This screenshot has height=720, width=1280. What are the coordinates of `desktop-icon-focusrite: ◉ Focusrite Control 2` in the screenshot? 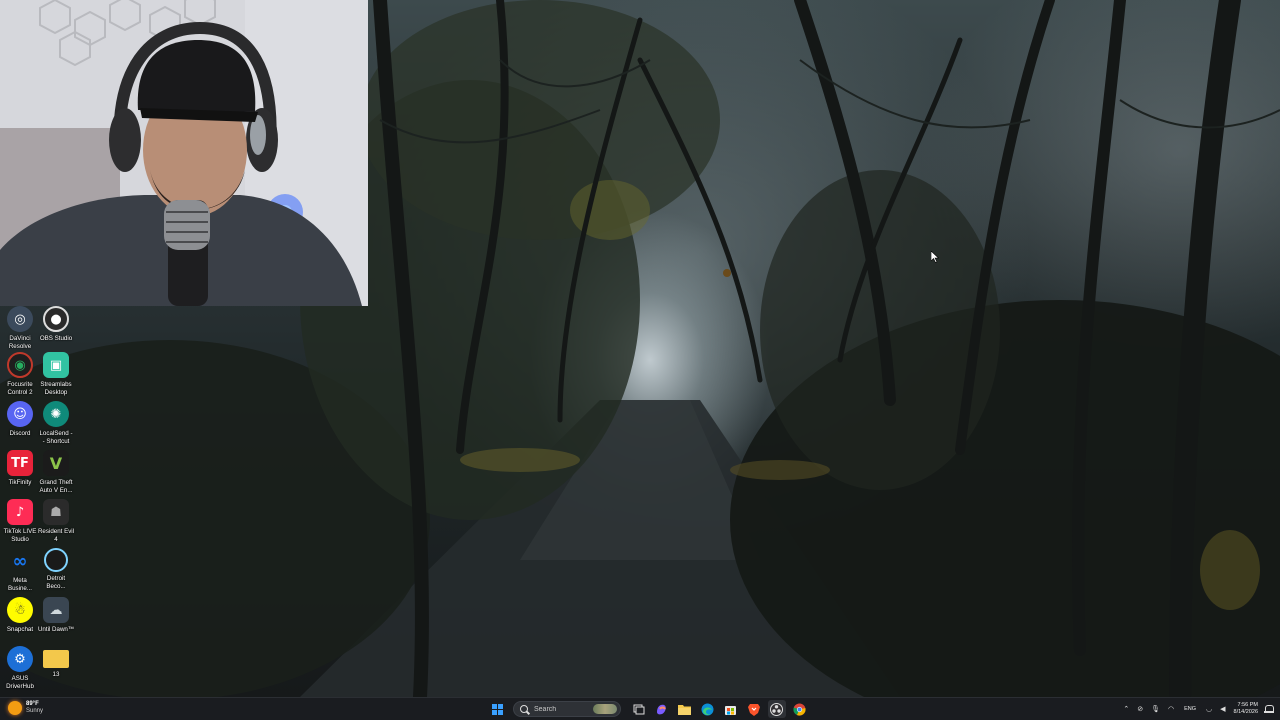 It's located at (20, 374).